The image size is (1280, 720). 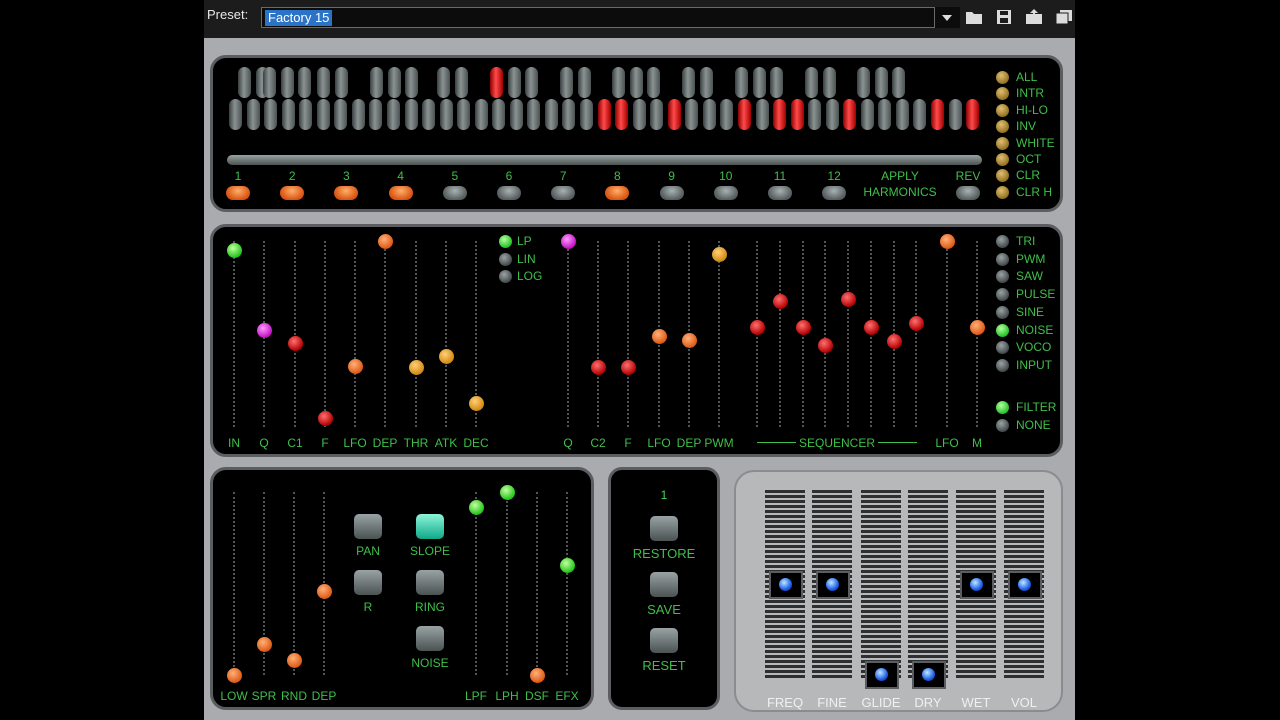 I want to click on slider-dep-knob, so click(x=385, y=241).